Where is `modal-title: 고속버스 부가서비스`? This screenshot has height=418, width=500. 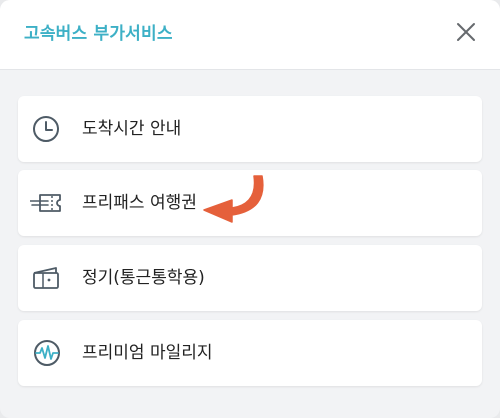
modal-title: 고속버스 부가서비스 is located at coordinates (98, 34).